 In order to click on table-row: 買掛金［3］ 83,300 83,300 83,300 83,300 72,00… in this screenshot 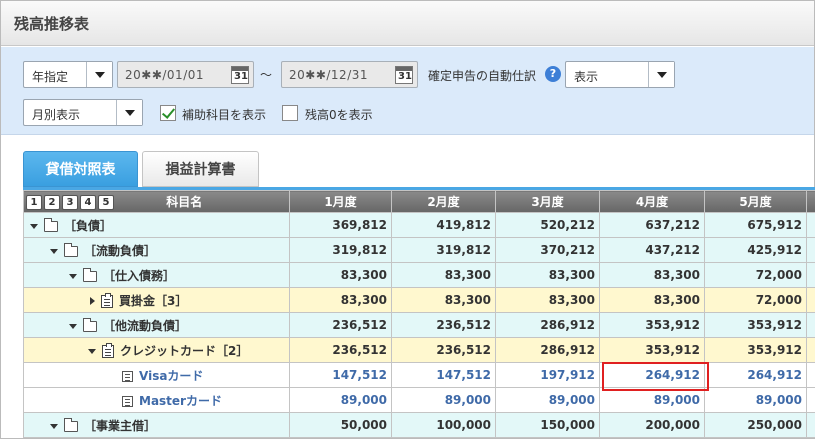, I will do `click(419, 300)`.